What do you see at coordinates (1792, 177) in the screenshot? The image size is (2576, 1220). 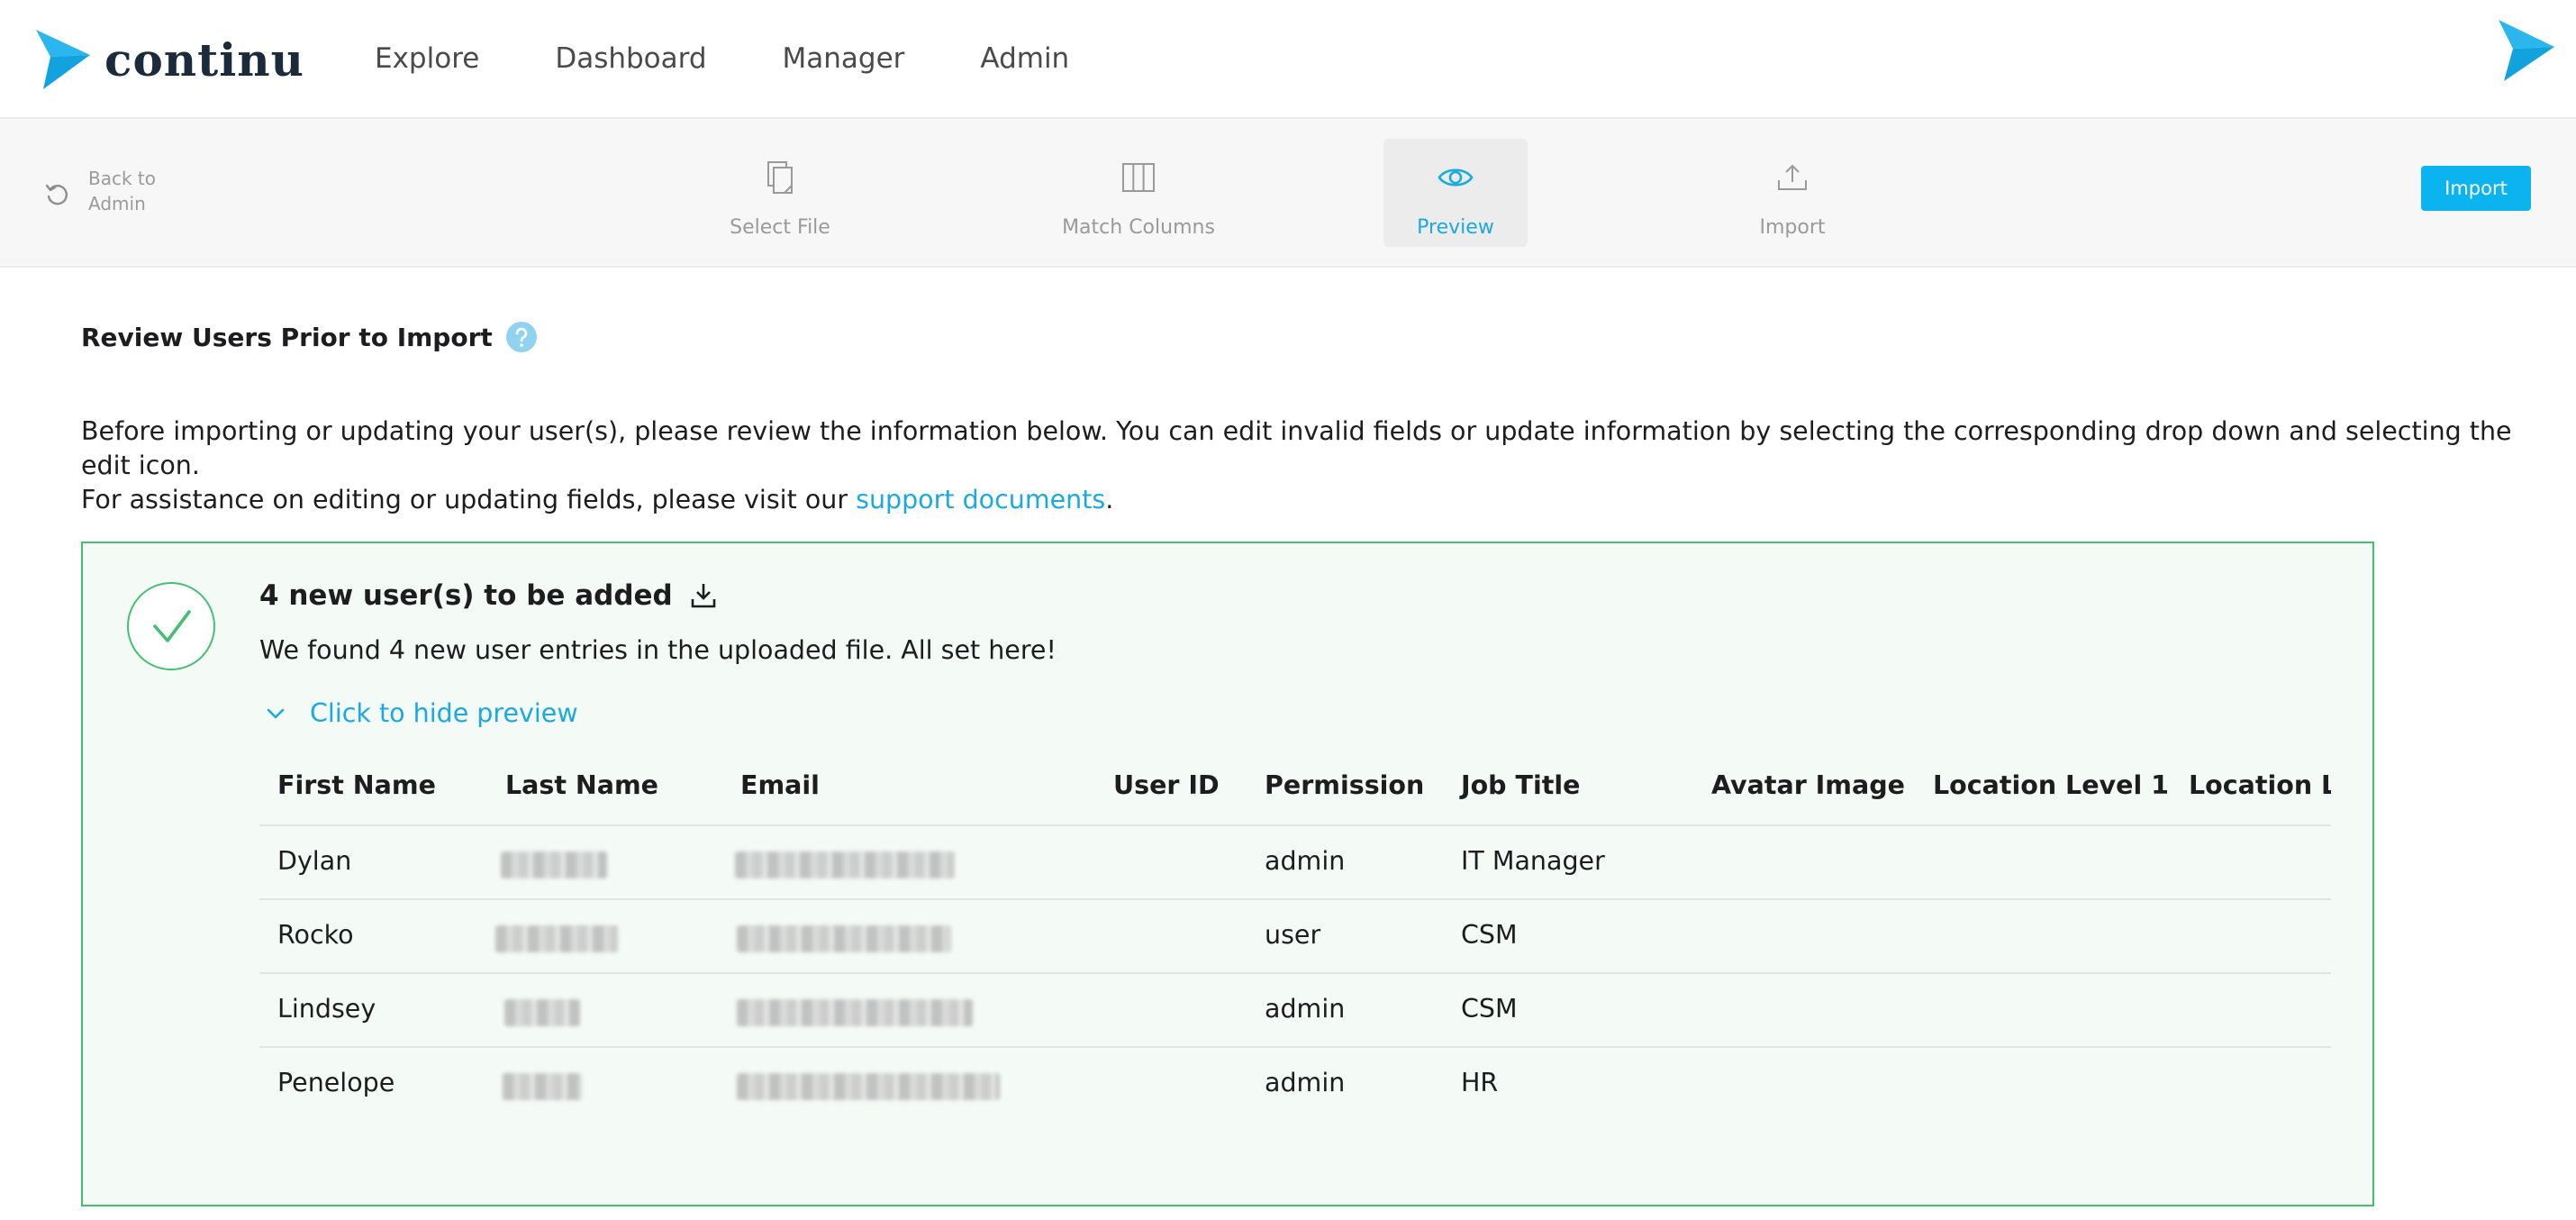 I see `upload-icon` at bounding box center [1792, 177].